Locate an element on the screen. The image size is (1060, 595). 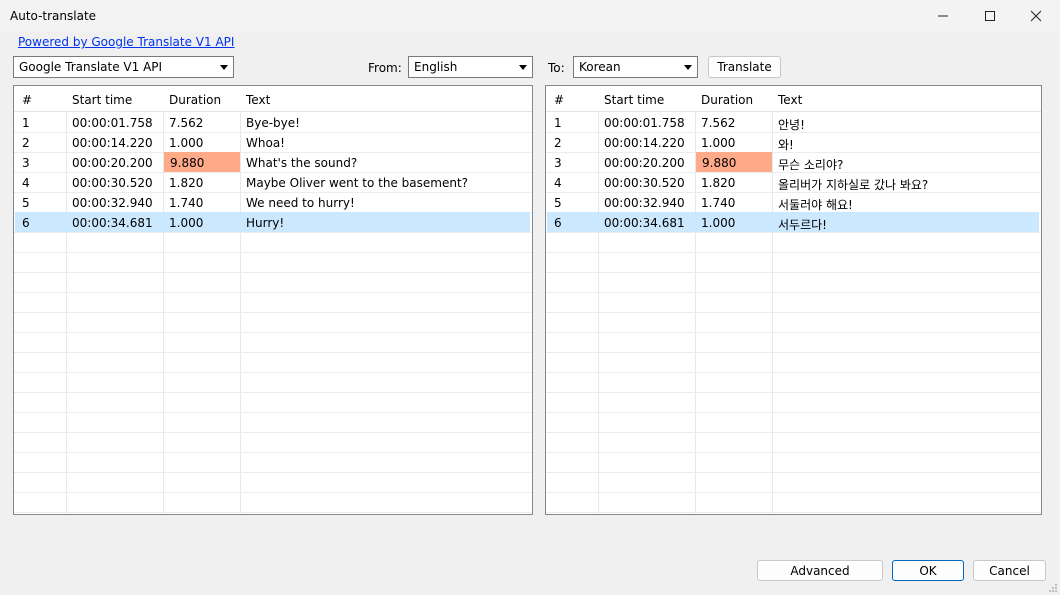
to-language-select: Korean is located at coordinates (635, 67).